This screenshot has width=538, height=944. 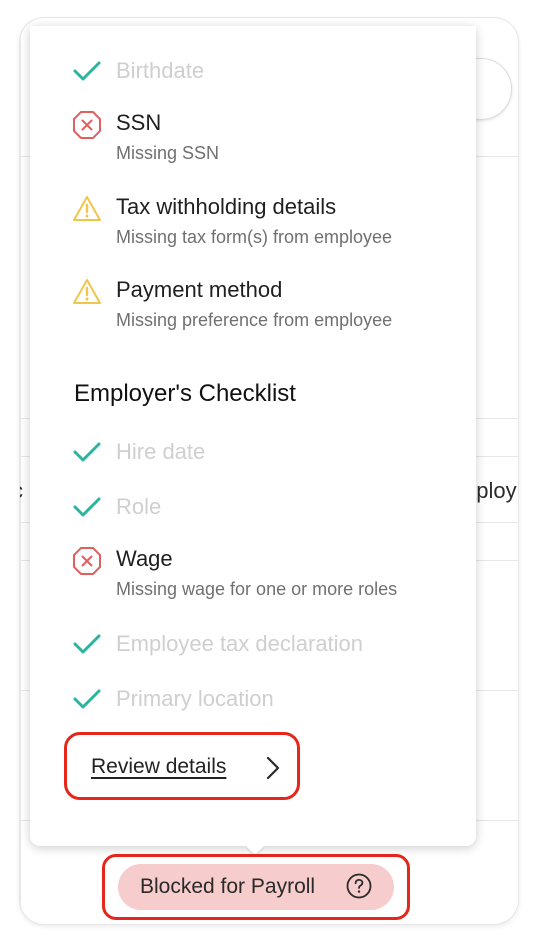 What do you see at coordinates (168, 153) in the screenshot?
I see `checklist-item-subtitle: Missing SSN` at bounding box center [168, 153].